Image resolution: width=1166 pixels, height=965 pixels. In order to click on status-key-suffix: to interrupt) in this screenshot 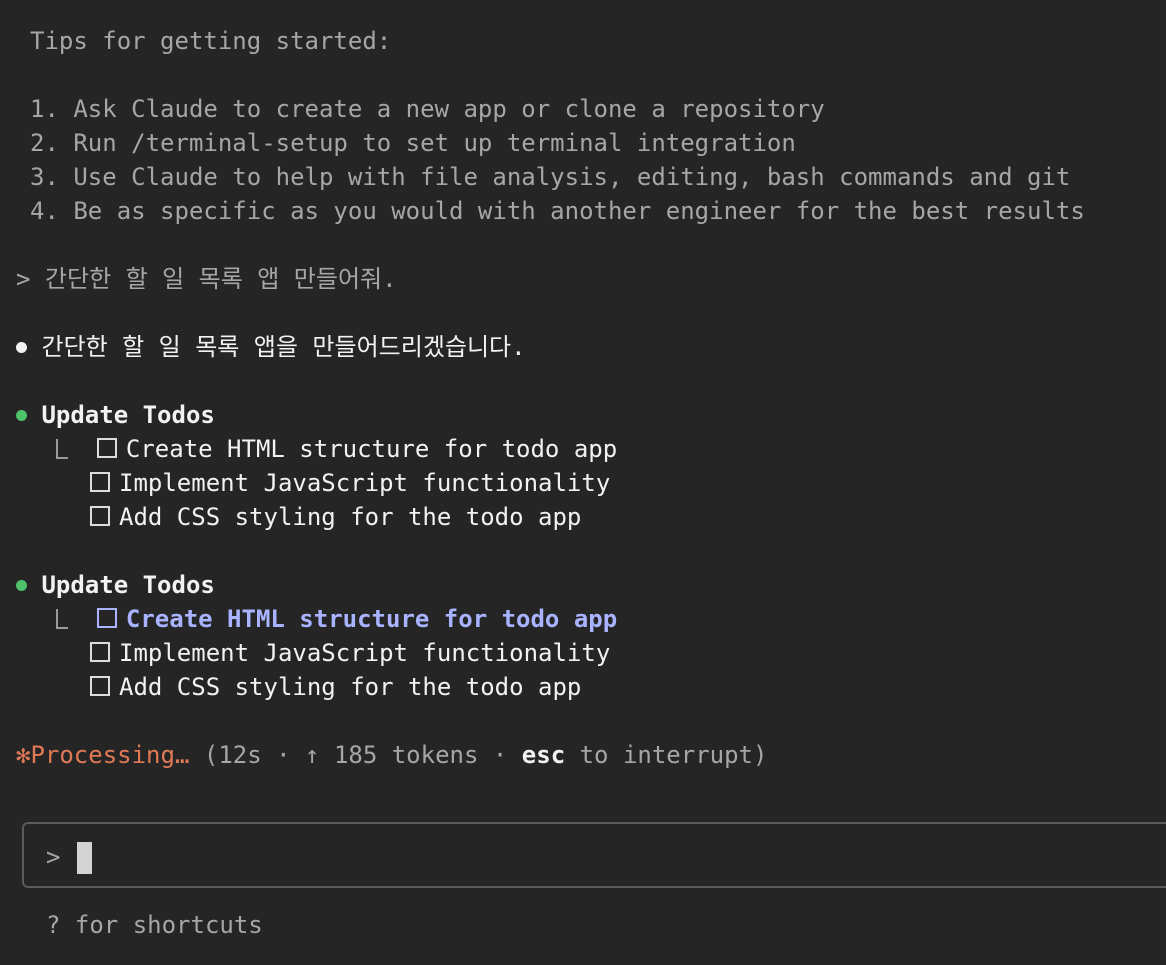, I will do `click(673, 755)`.